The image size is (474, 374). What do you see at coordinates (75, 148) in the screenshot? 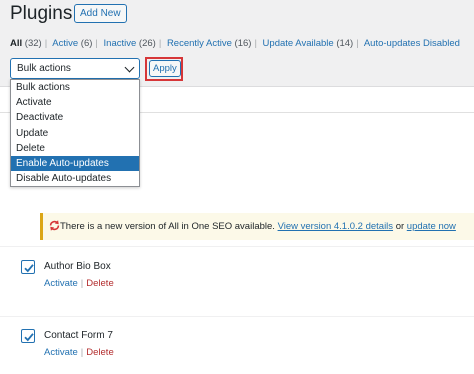
I see `option-delete: Delete` at bounding box center [75, 148].